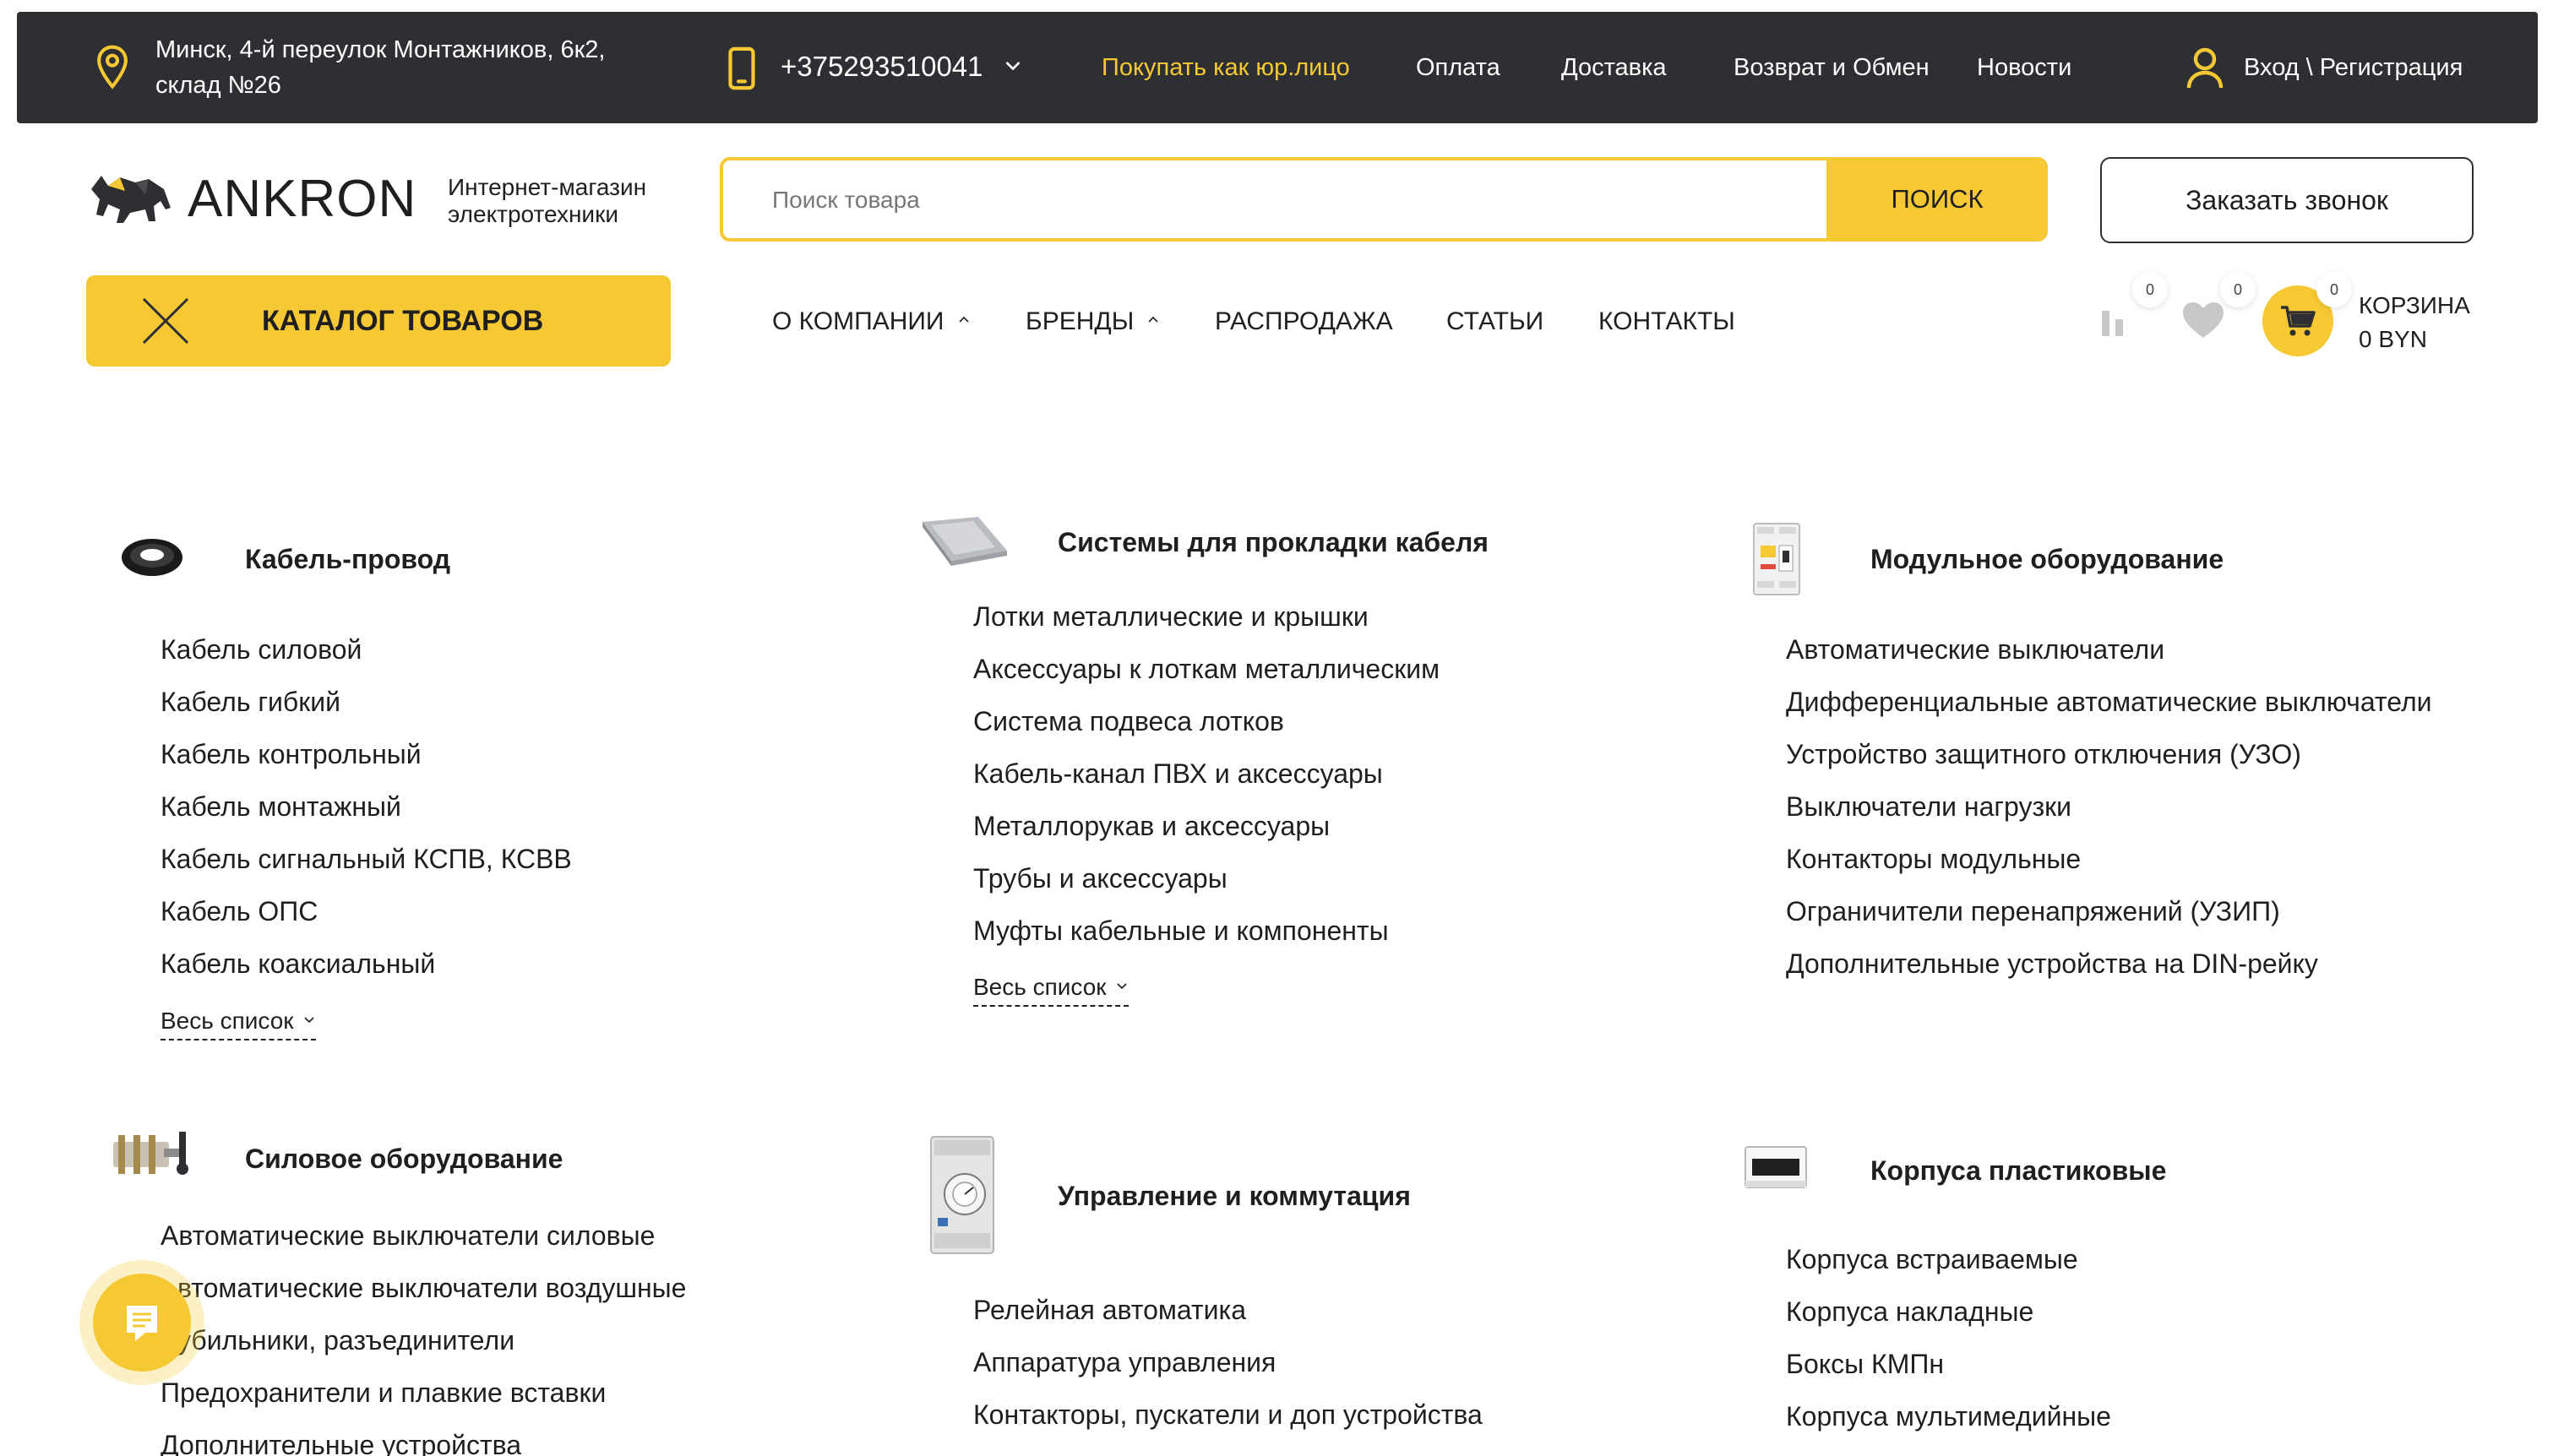 Image resolution: width=2553 pixels, height=1456 pixels. Describe the element at coordinates (341, 1442) in the screenshot. I see `category-link: Дополнительные устройства` at that location.